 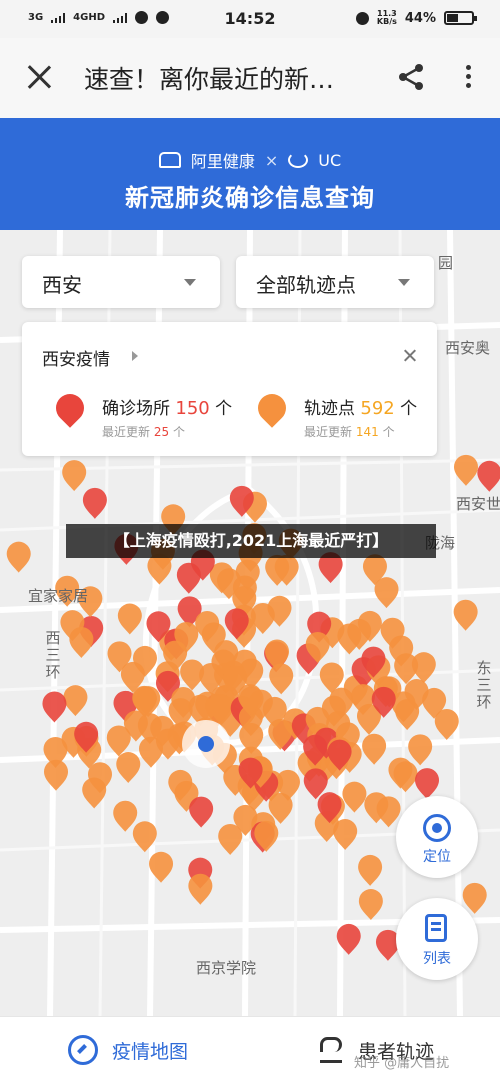 I want to click on trajectory-recent-label: 最近更新, so click(x=328, y=432).